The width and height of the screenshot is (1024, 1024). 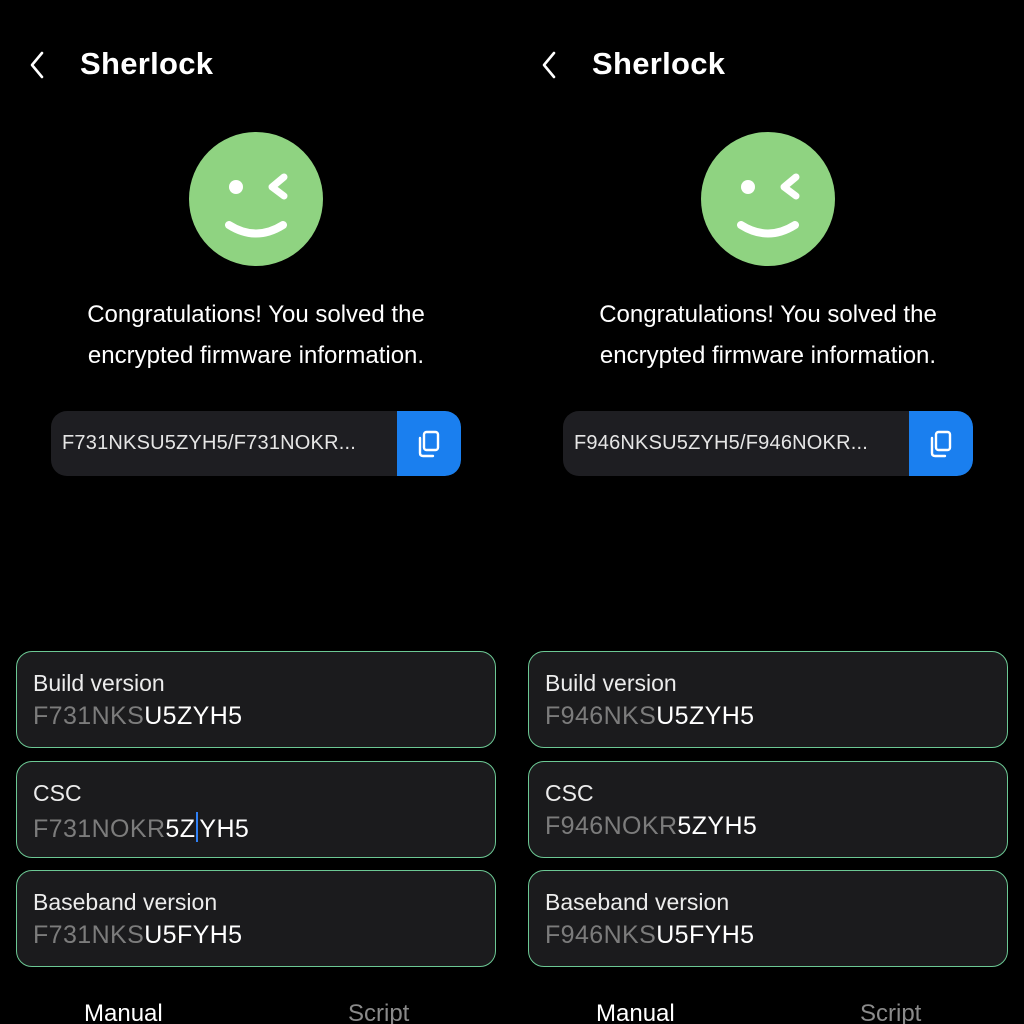 I want to click on baseband-version-value: F946NKSU5FYH5, so click(x=649, y=935).